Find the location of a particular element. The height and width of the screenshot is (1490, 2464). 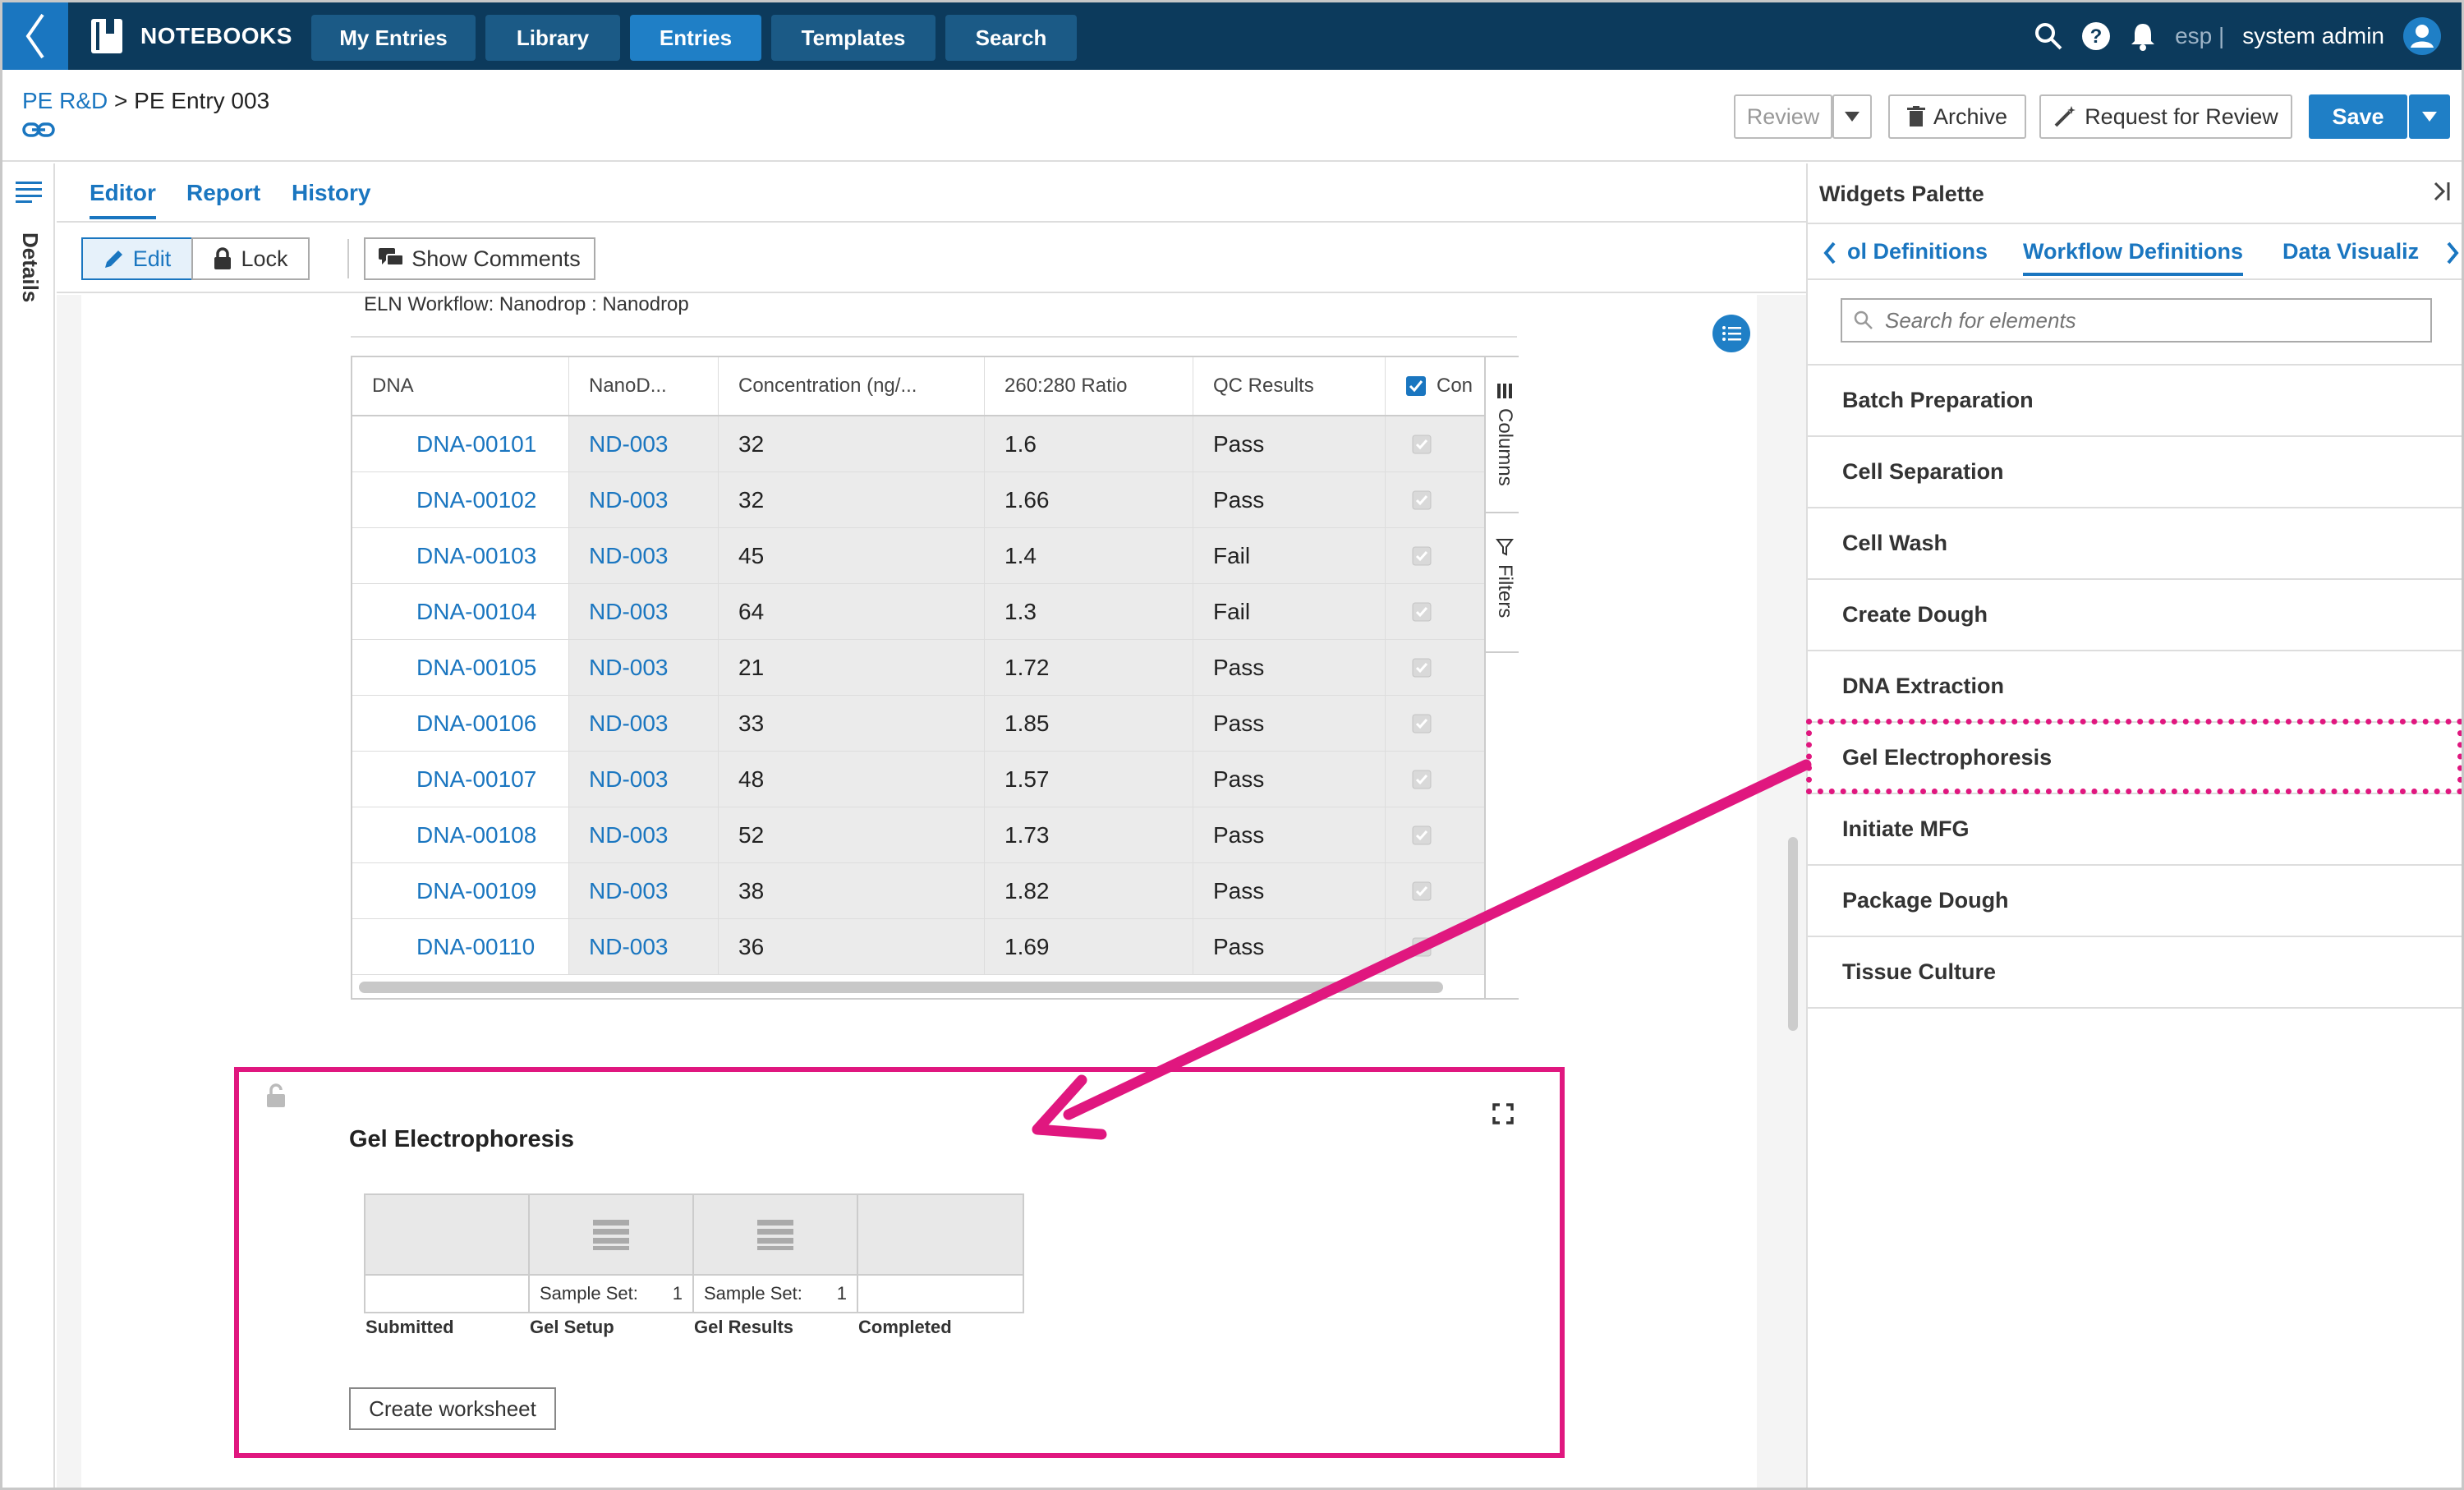

cell-dna: DNA-00103 is located at coordinates (460, 556).